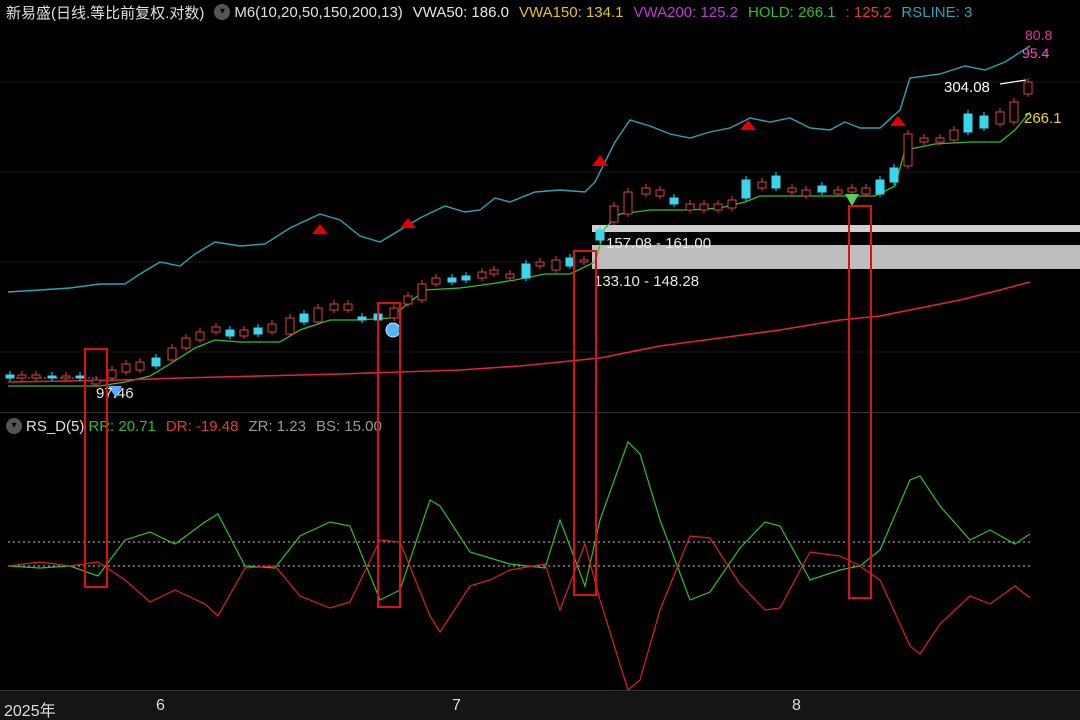 The image size is (1080, 720). What do you see at coordinates (1038, 35) in the screenshot?
I see `top-label-1: 80.8` at bounding box center [1038, 35].